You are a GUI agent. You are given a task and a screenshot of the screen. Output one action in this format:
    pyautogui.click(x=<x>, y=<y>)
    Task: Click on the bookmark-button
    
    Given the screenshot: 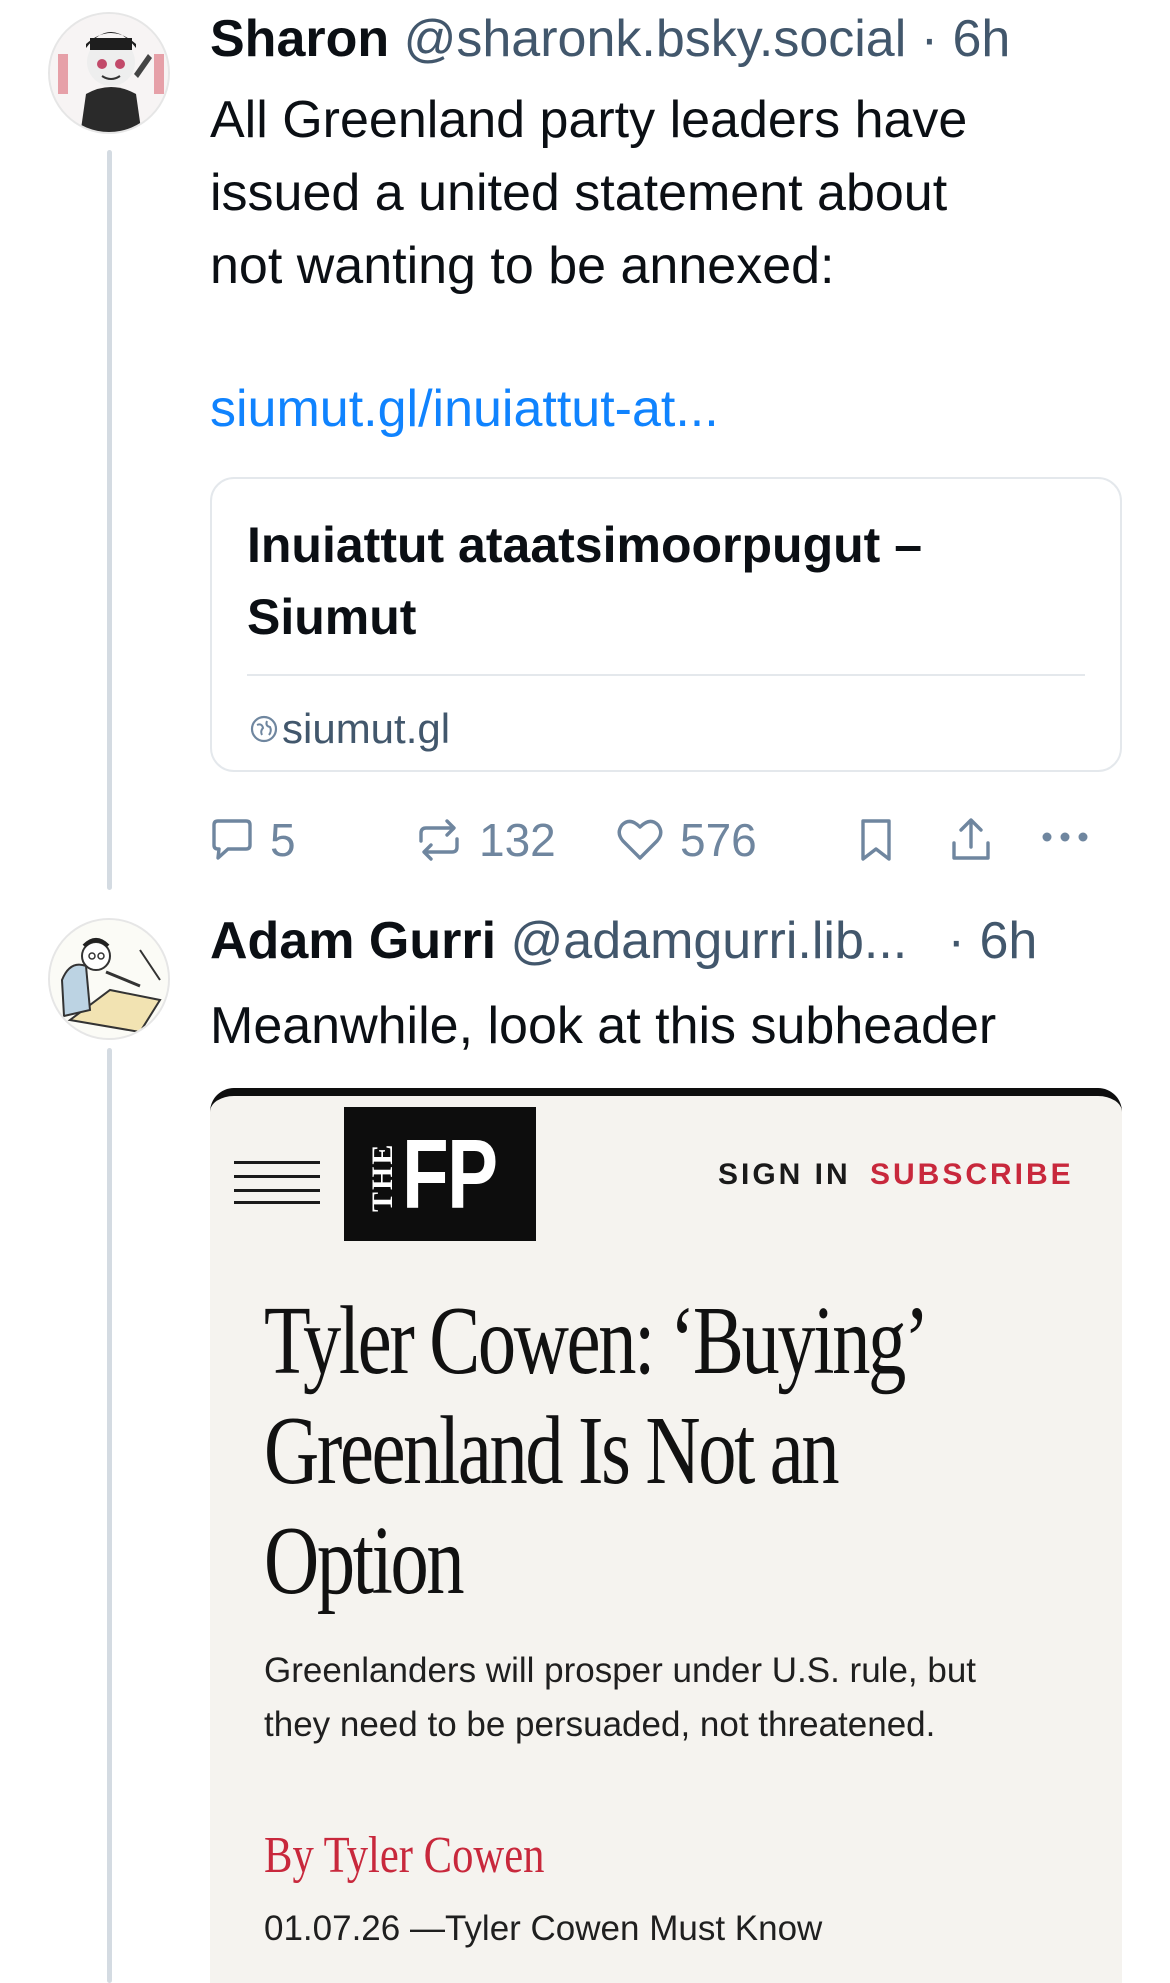 What is the action you would take?
    pyautogui.click(x=876, y=840)
    